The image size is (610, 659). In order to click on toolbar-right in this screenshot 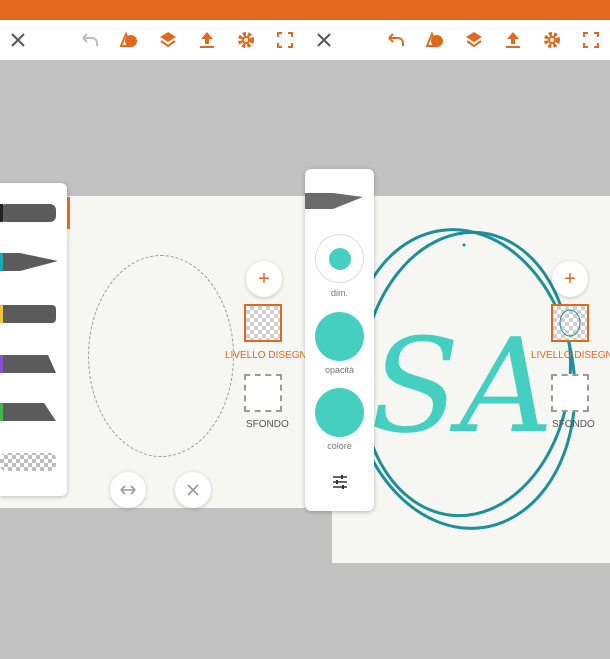, I will do `click(457, 40)`.